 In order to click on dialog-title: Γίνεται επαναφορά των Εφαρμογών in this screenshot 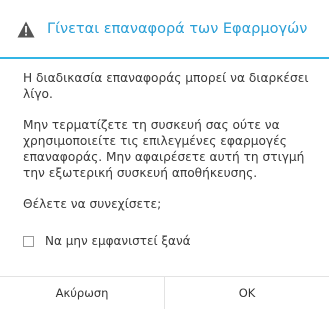, I will do `click(177, 29)`.